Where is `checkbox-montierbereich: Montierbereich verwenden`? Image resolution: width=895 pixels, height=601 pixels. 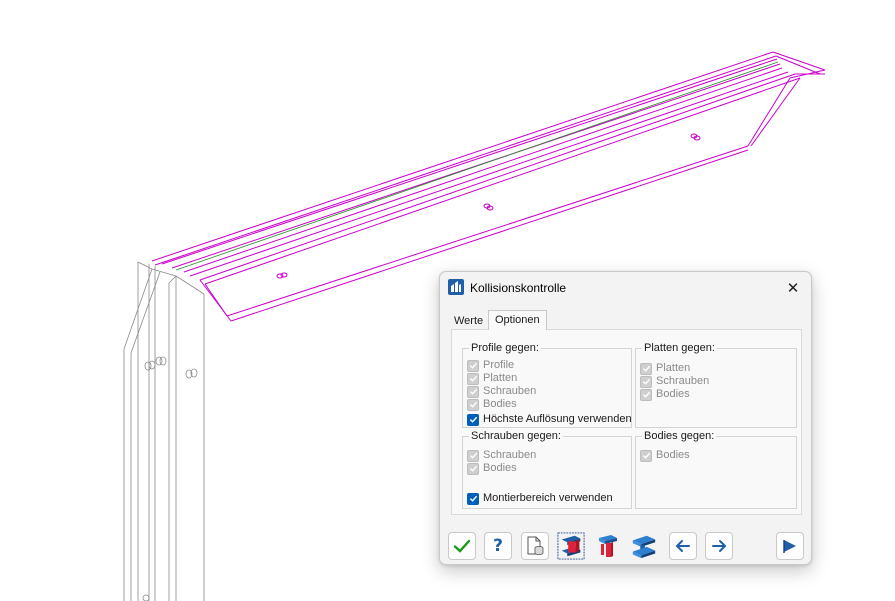
checkbox-montierbereich: Montierbereich verwenden is located at coordinates (540, 498).